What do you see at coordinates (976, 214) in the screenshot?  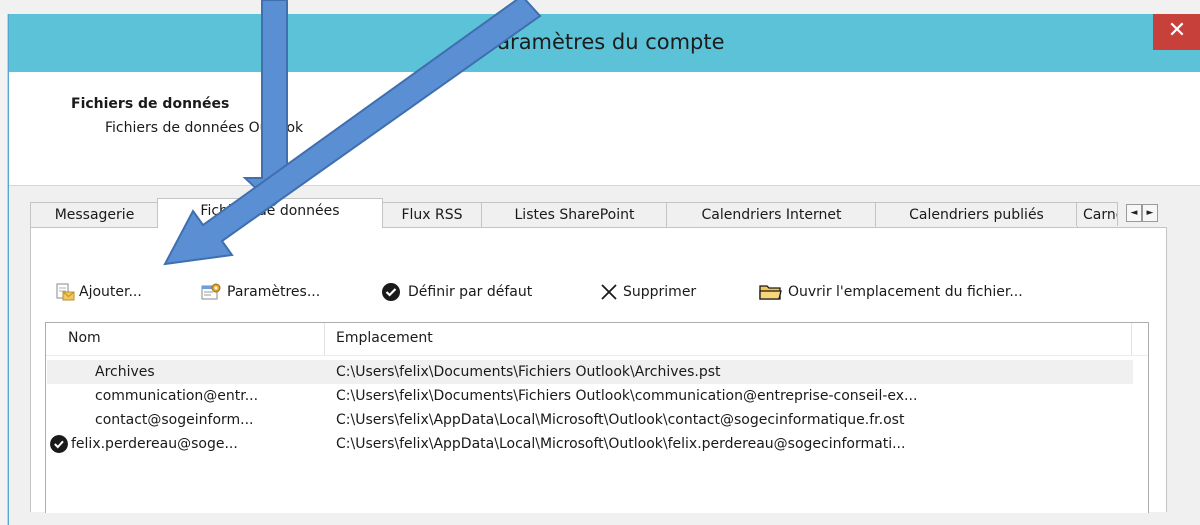 I see `tab-calendriers-publies: Calendriers publiés` at bounding box center [976, 214].